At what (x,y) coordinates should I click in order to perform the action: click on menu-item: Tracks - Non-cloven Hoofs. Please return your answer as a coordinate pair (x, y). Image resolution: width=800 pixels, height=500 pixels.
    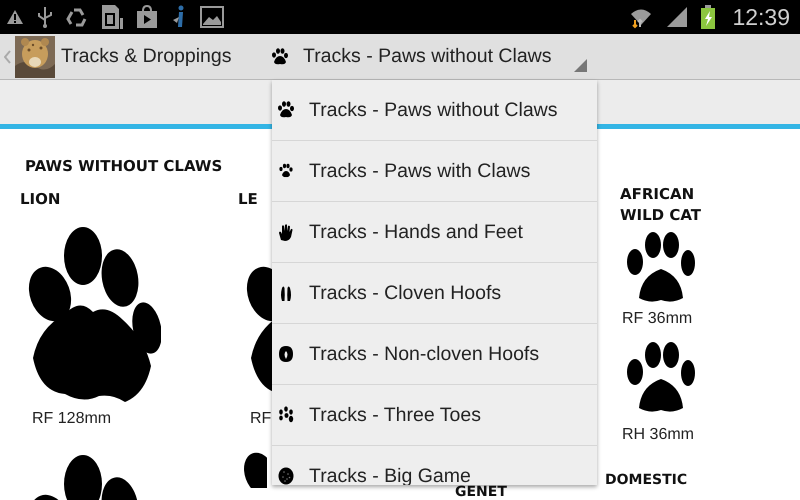
    Looking at the image, I should click on (434, 354).